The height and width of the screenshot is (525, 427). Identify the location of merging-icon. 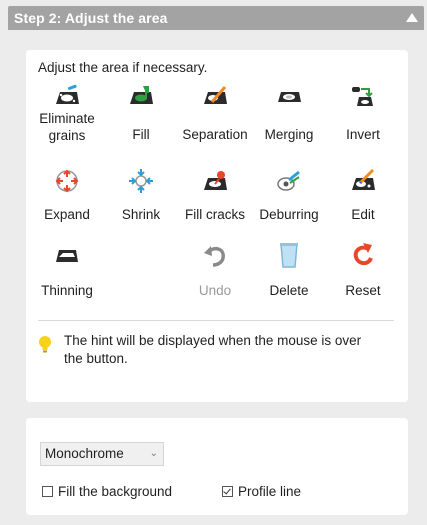
(289, 97).